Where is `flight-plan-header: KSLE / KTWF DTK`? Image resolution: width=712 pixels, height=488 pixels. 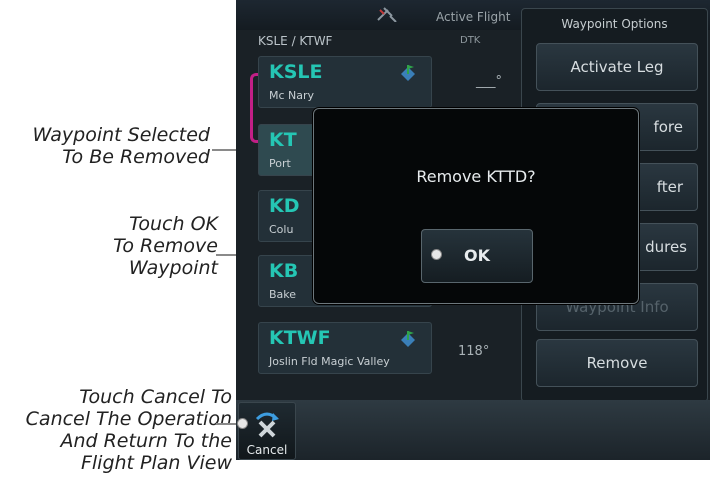
flight-plan-header: KSLE / KTWF DTK is located at coordinates (393, 41).